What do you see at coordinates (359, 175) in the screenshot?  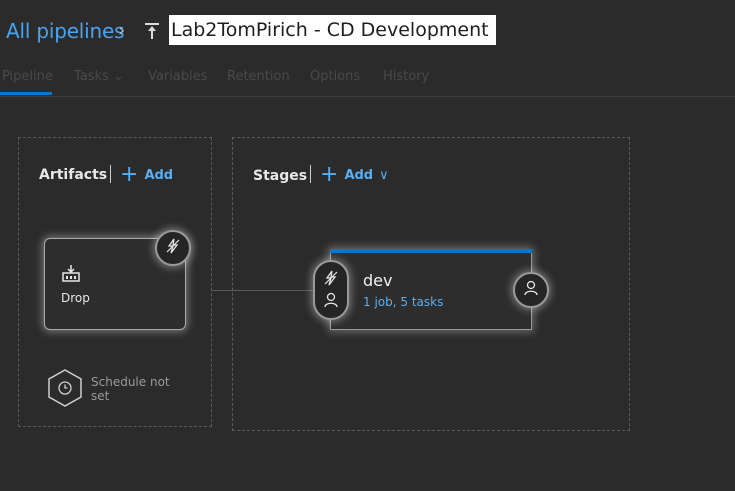 I see `add-stage-label: Add` at bounding box center [359, 175].